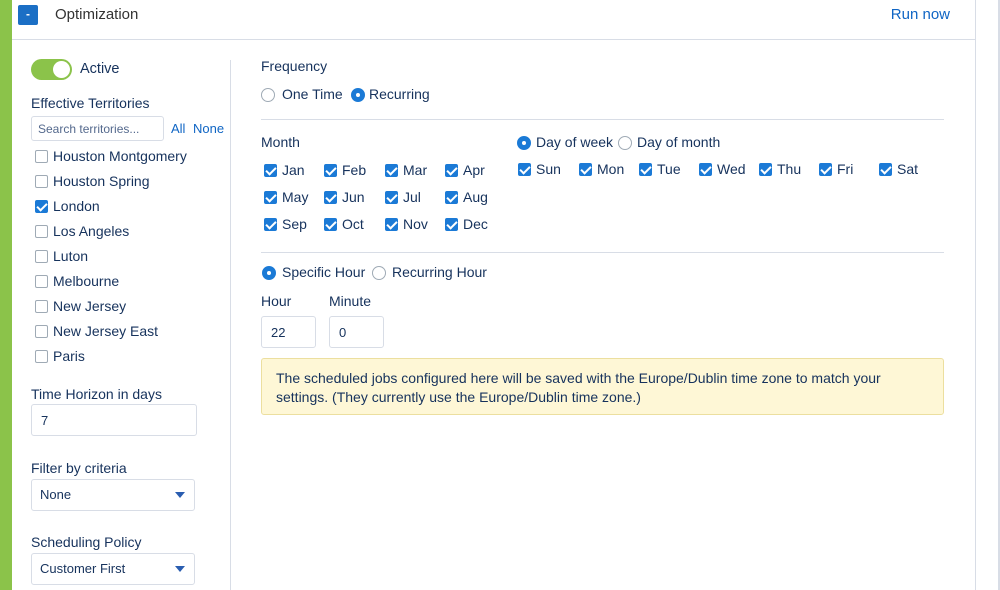 This screenshot has height=590, width=1000. Describe the element at coordinates (312, 94) in the screenshot. I see `frequency-option-label: One Time` at that location.